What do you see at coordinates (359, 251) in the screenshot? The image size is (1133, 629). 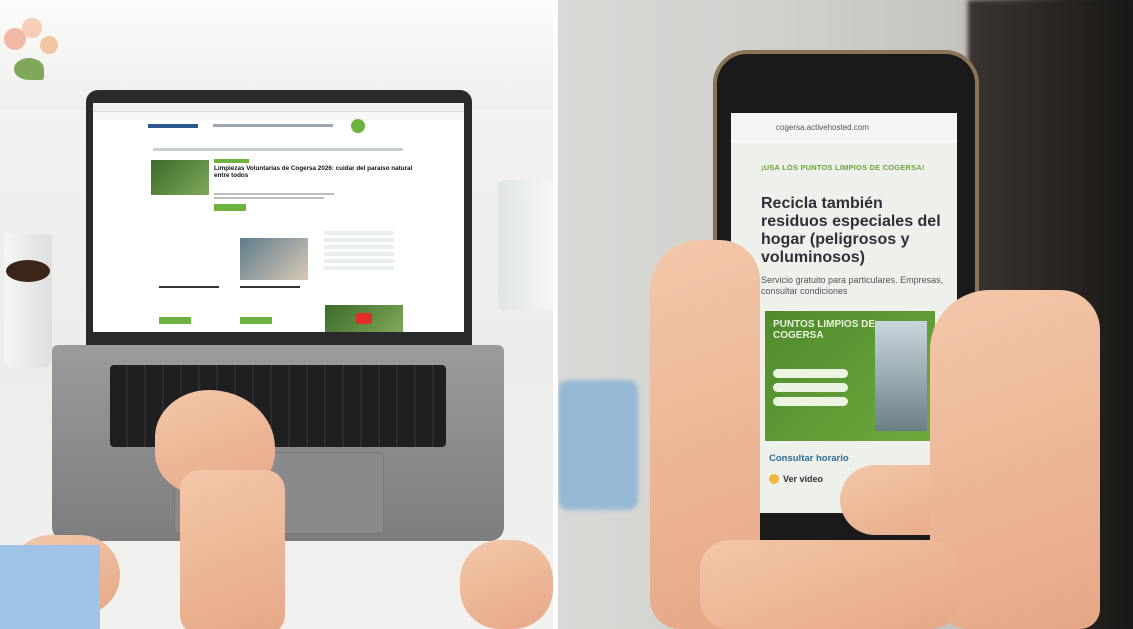 I see `sidebar-links` at bounding box center [359, 251].